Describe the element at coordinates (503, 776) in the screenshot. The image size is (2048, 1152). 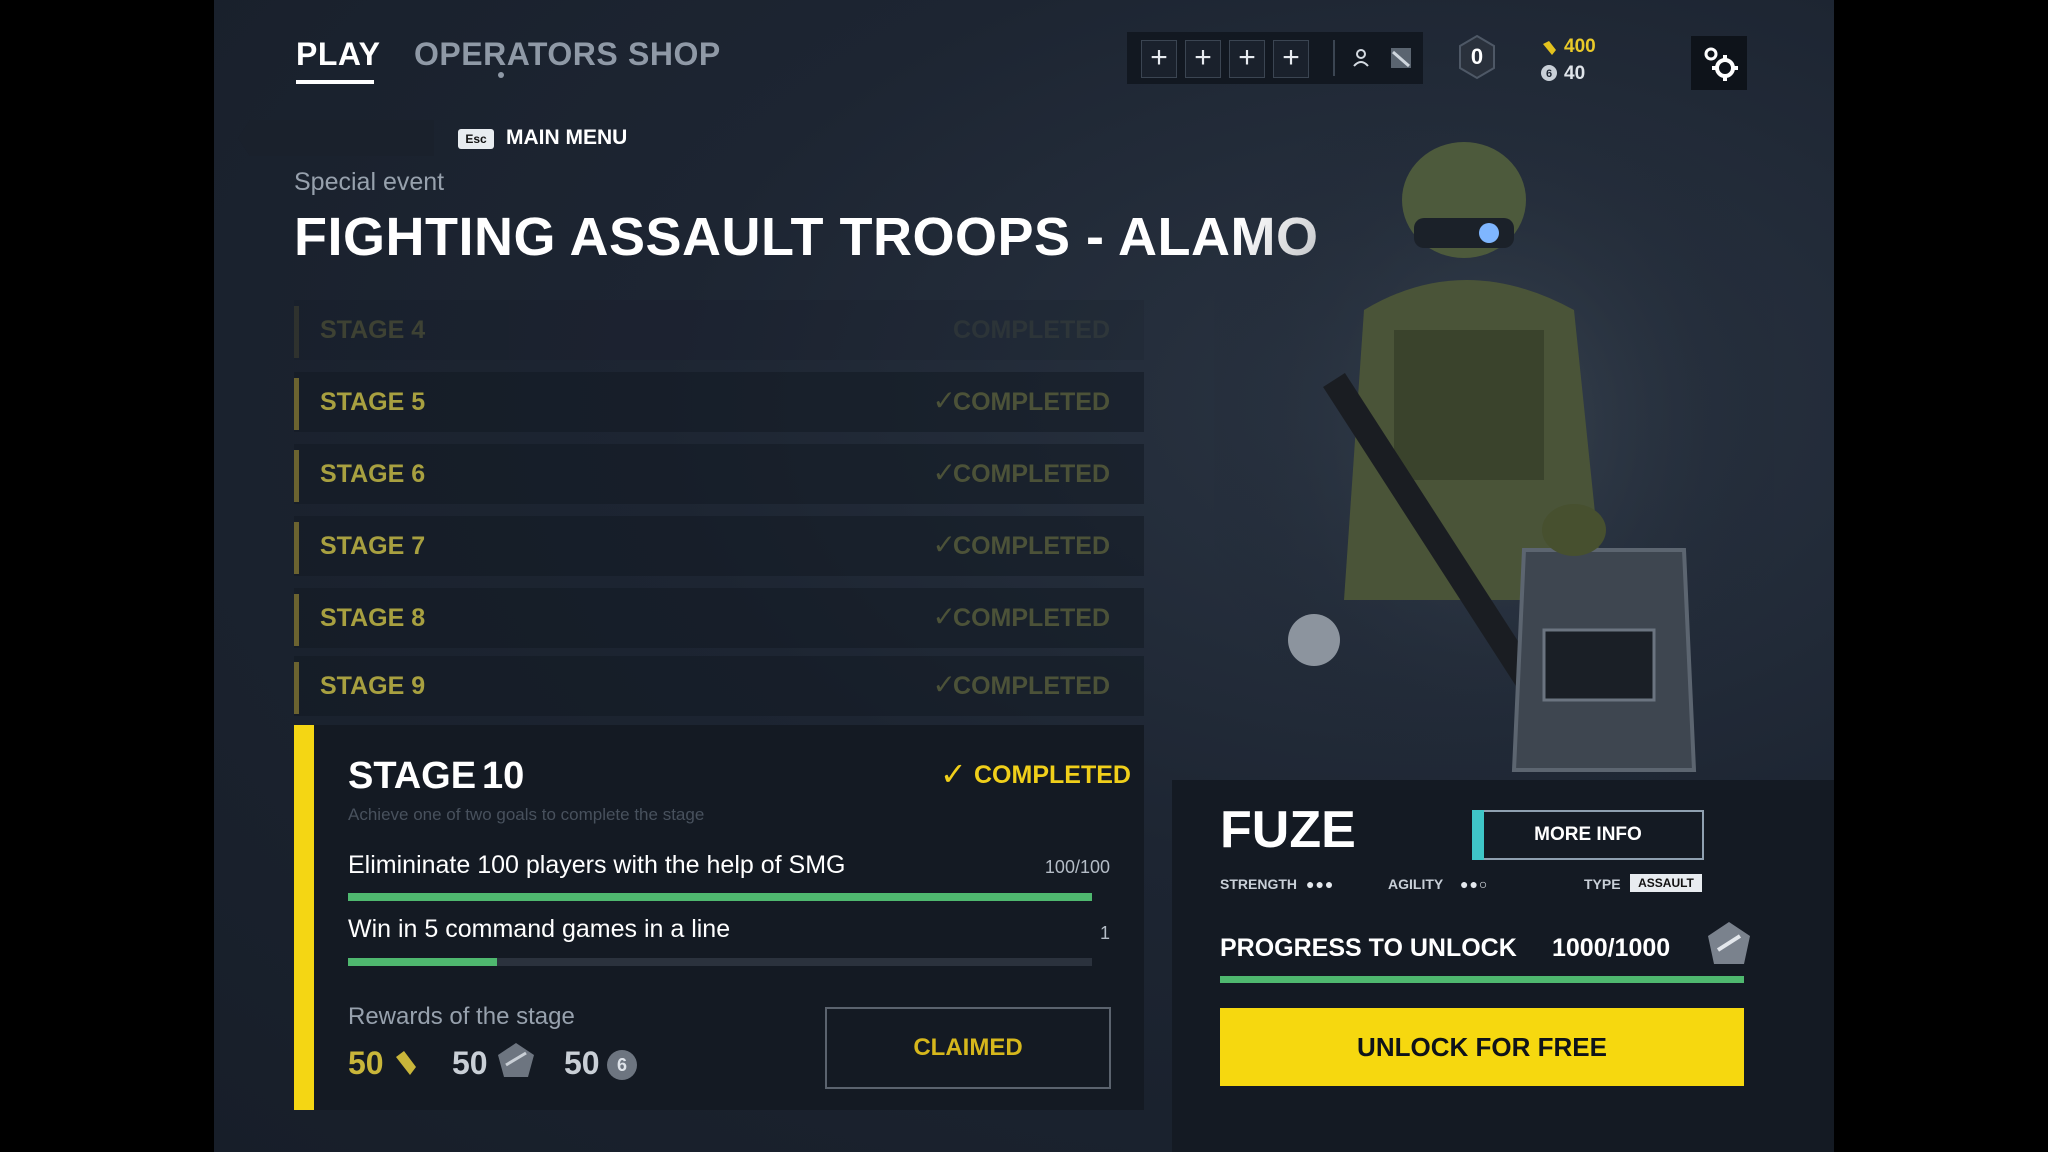
I see `active-stage-number: 10` at that location.